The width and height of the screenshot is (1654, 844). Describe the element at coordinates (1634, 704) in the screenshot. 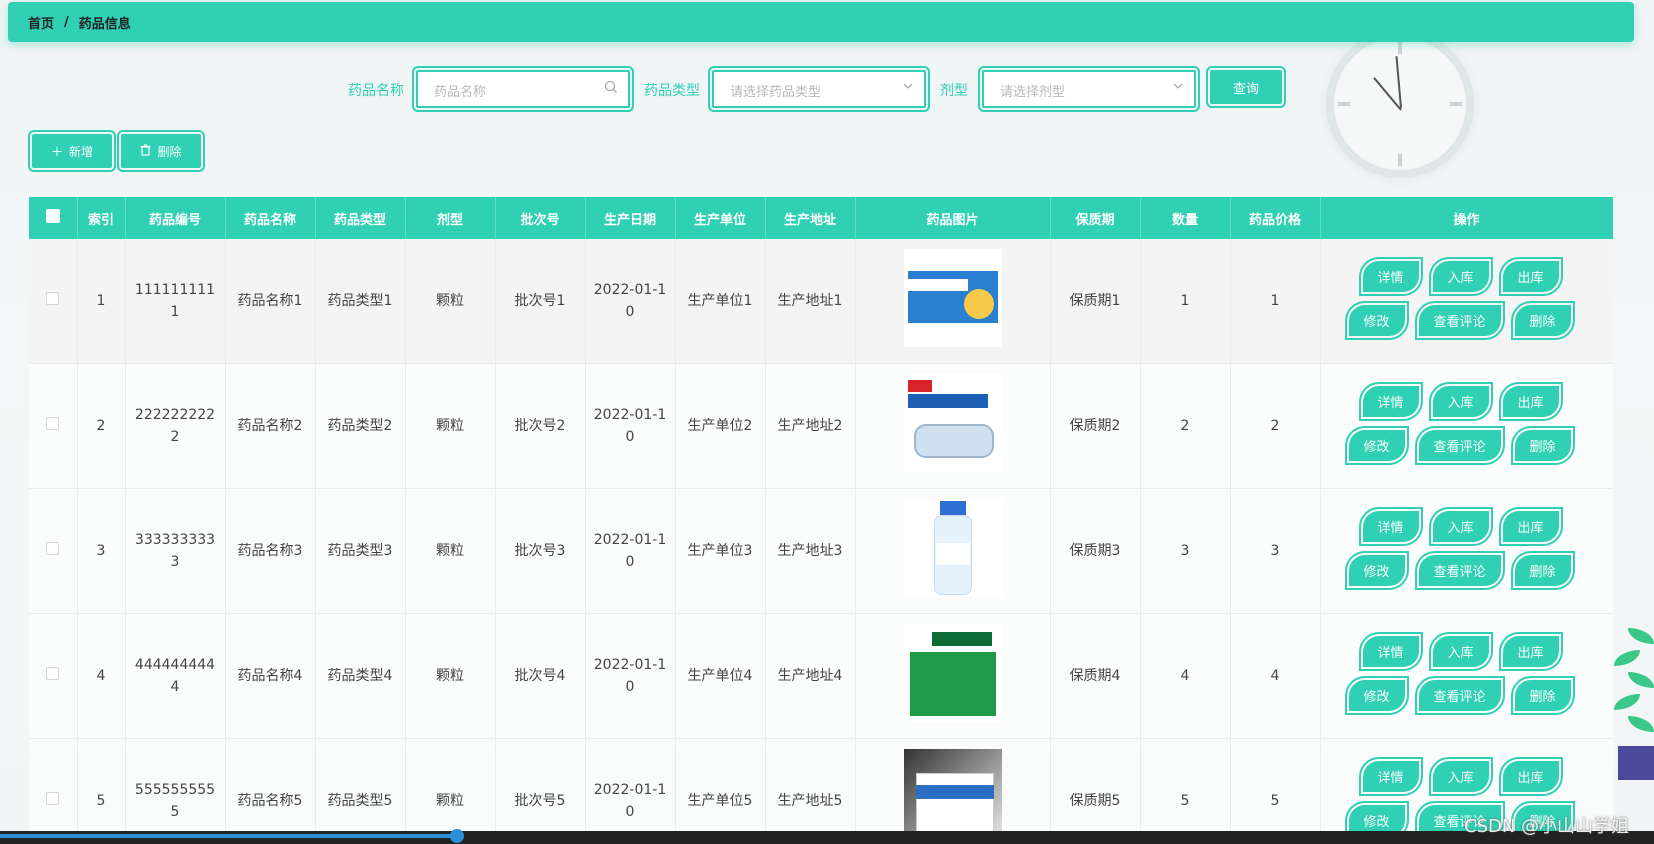

I see `plant-decoration` at that location.